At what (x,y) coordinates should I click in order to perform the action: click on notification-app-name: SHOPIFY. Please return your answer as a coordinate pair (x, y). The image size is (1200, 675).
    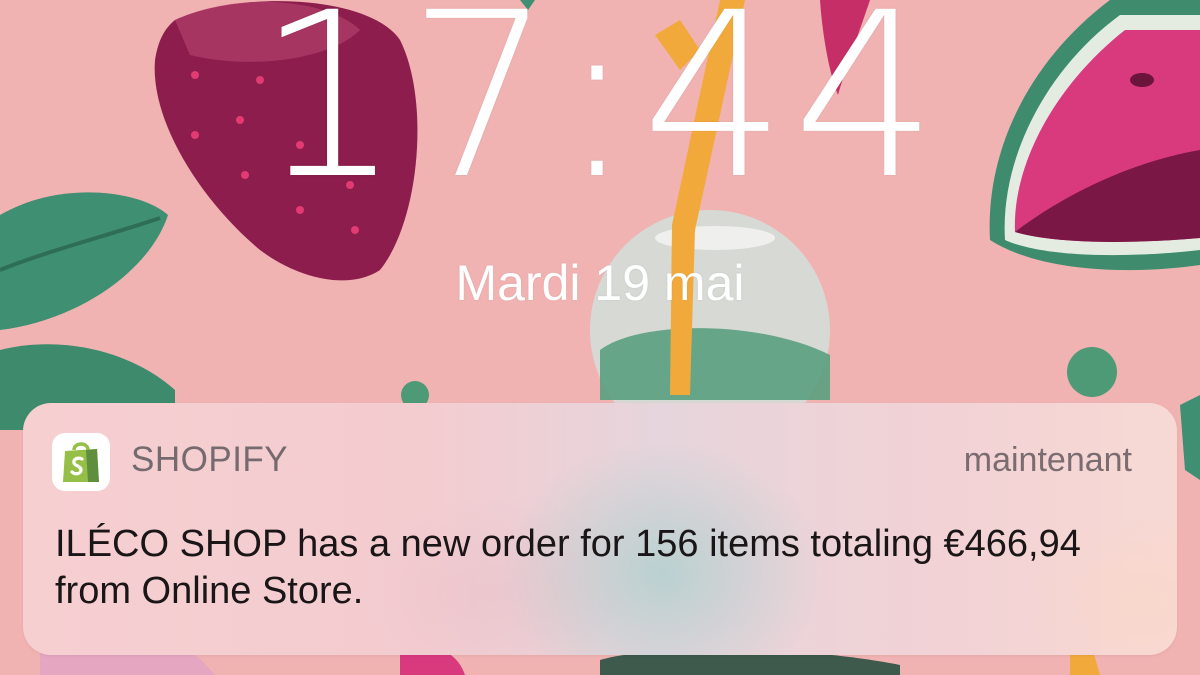
    Looking at the image, I should click on (210, 459).